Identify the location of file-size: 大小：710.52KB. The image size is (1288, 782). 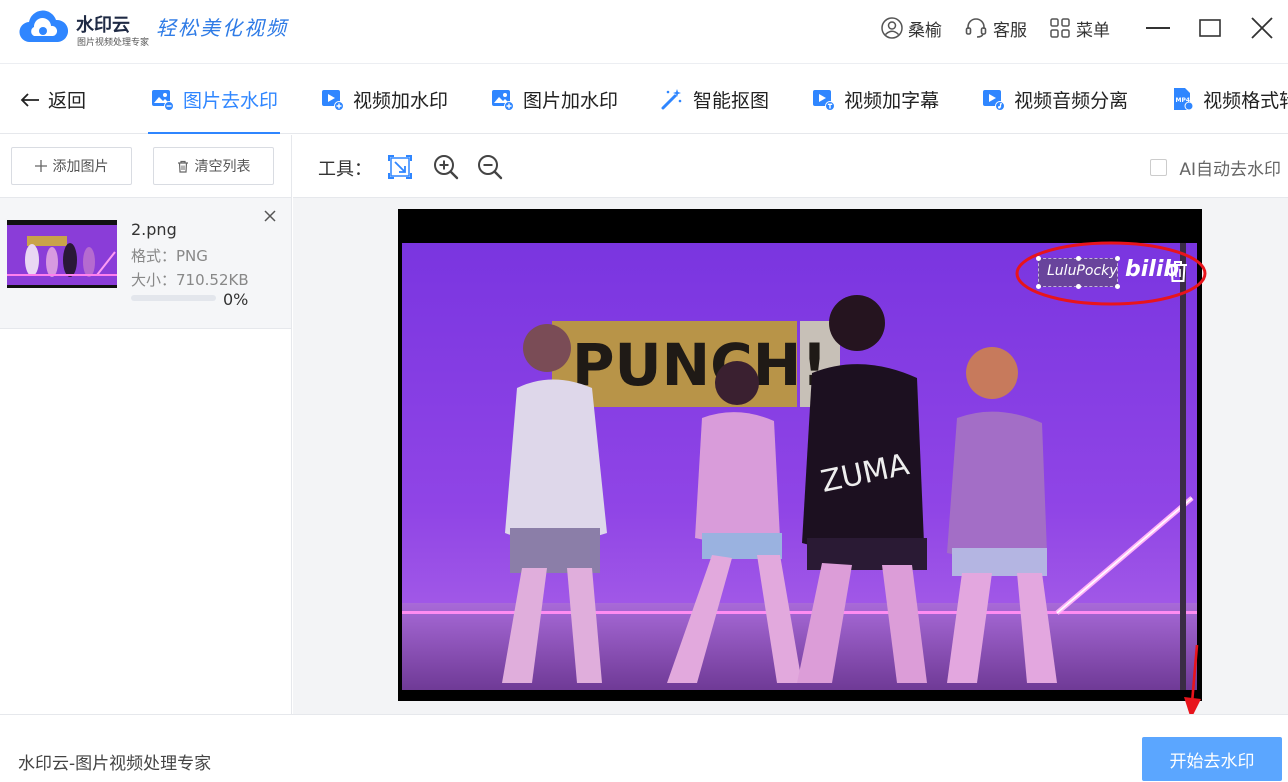
(190, 280).